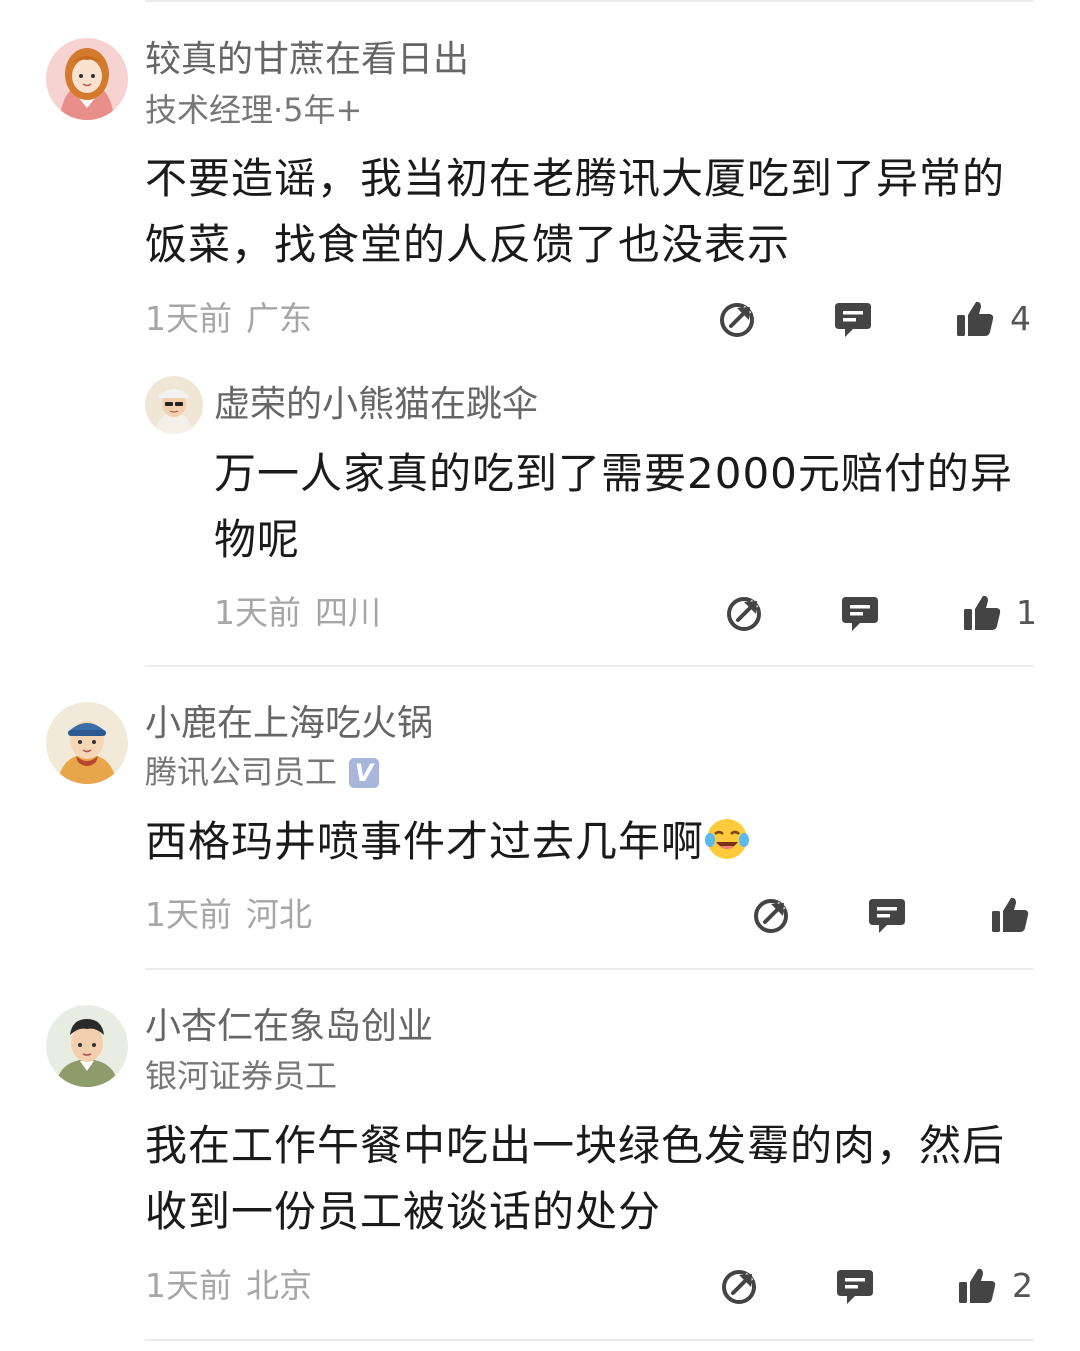  I want to click on user-tag: 技术经理·5年+, so click(254, 110).